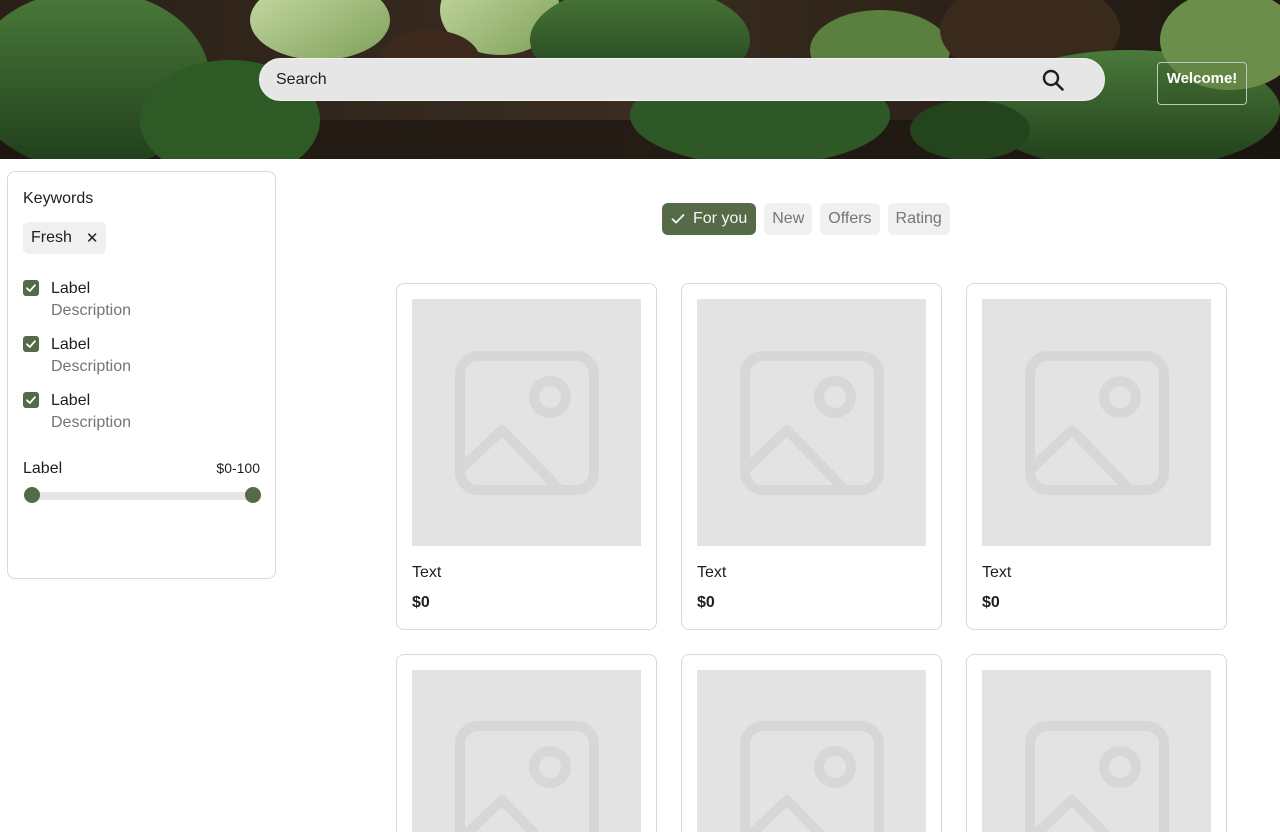  I want to click on search-input, so click(658, 79).